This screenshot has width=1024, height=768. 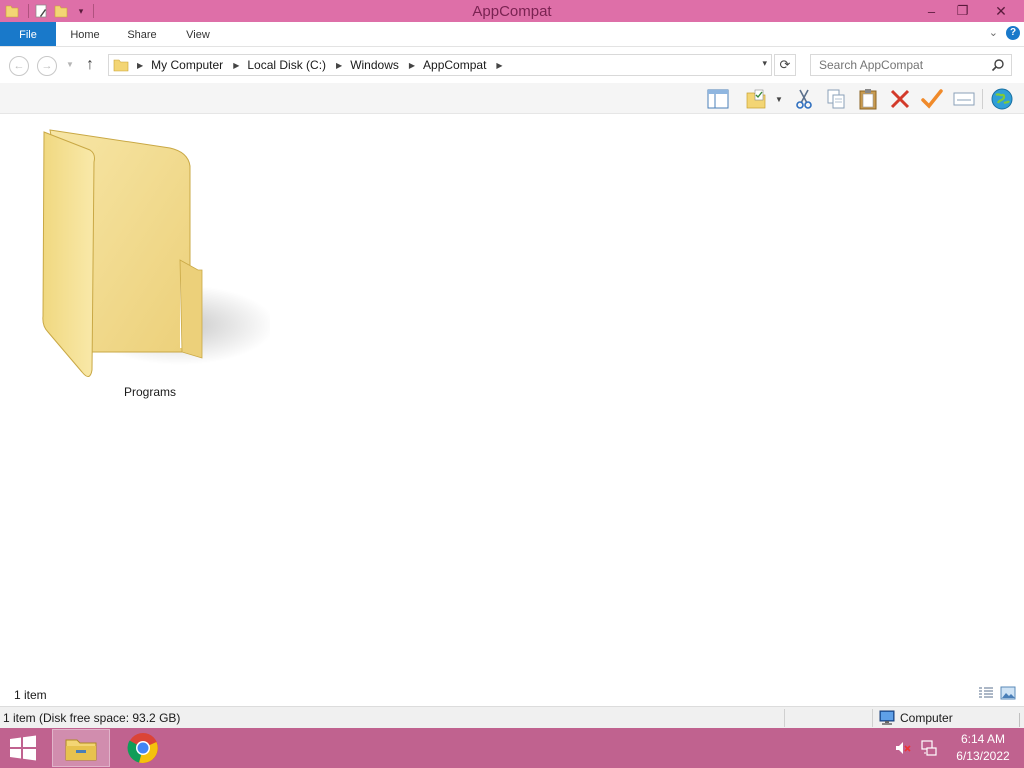 What do you see at coordinates (764, 63) in the screenshot?
I see `address-dropdown-icon: ▾` at bounding box center [764, 63].